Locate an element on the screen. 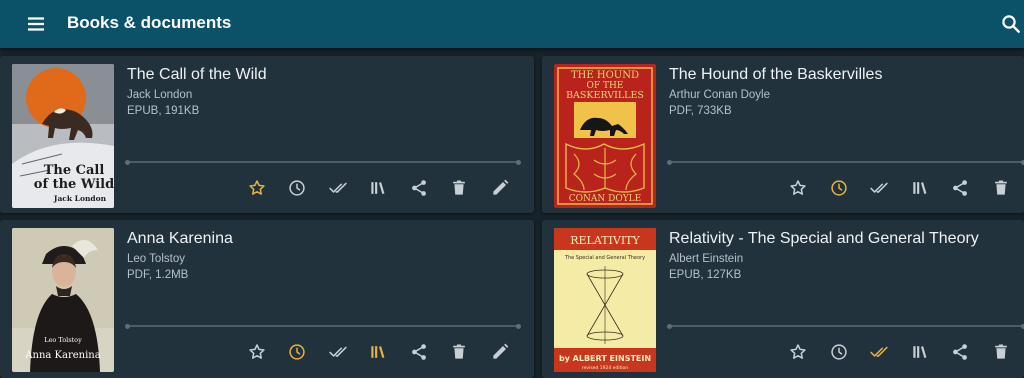  cover-edition: revised 1924 edition is located at coordinates (605, 368).